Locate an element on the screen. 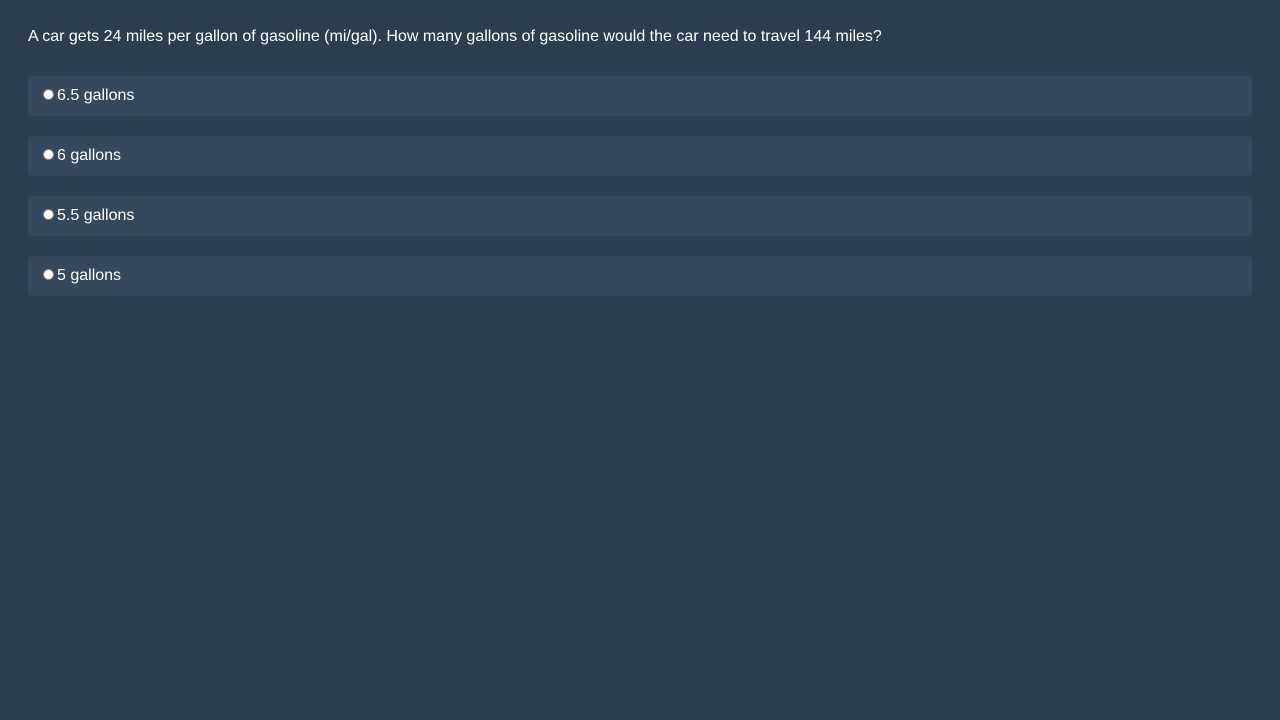 Image resolution: width=1280 pixels, height=720 pixels. answer-option-label: 5 gallons is located at coordinates (89, 275).